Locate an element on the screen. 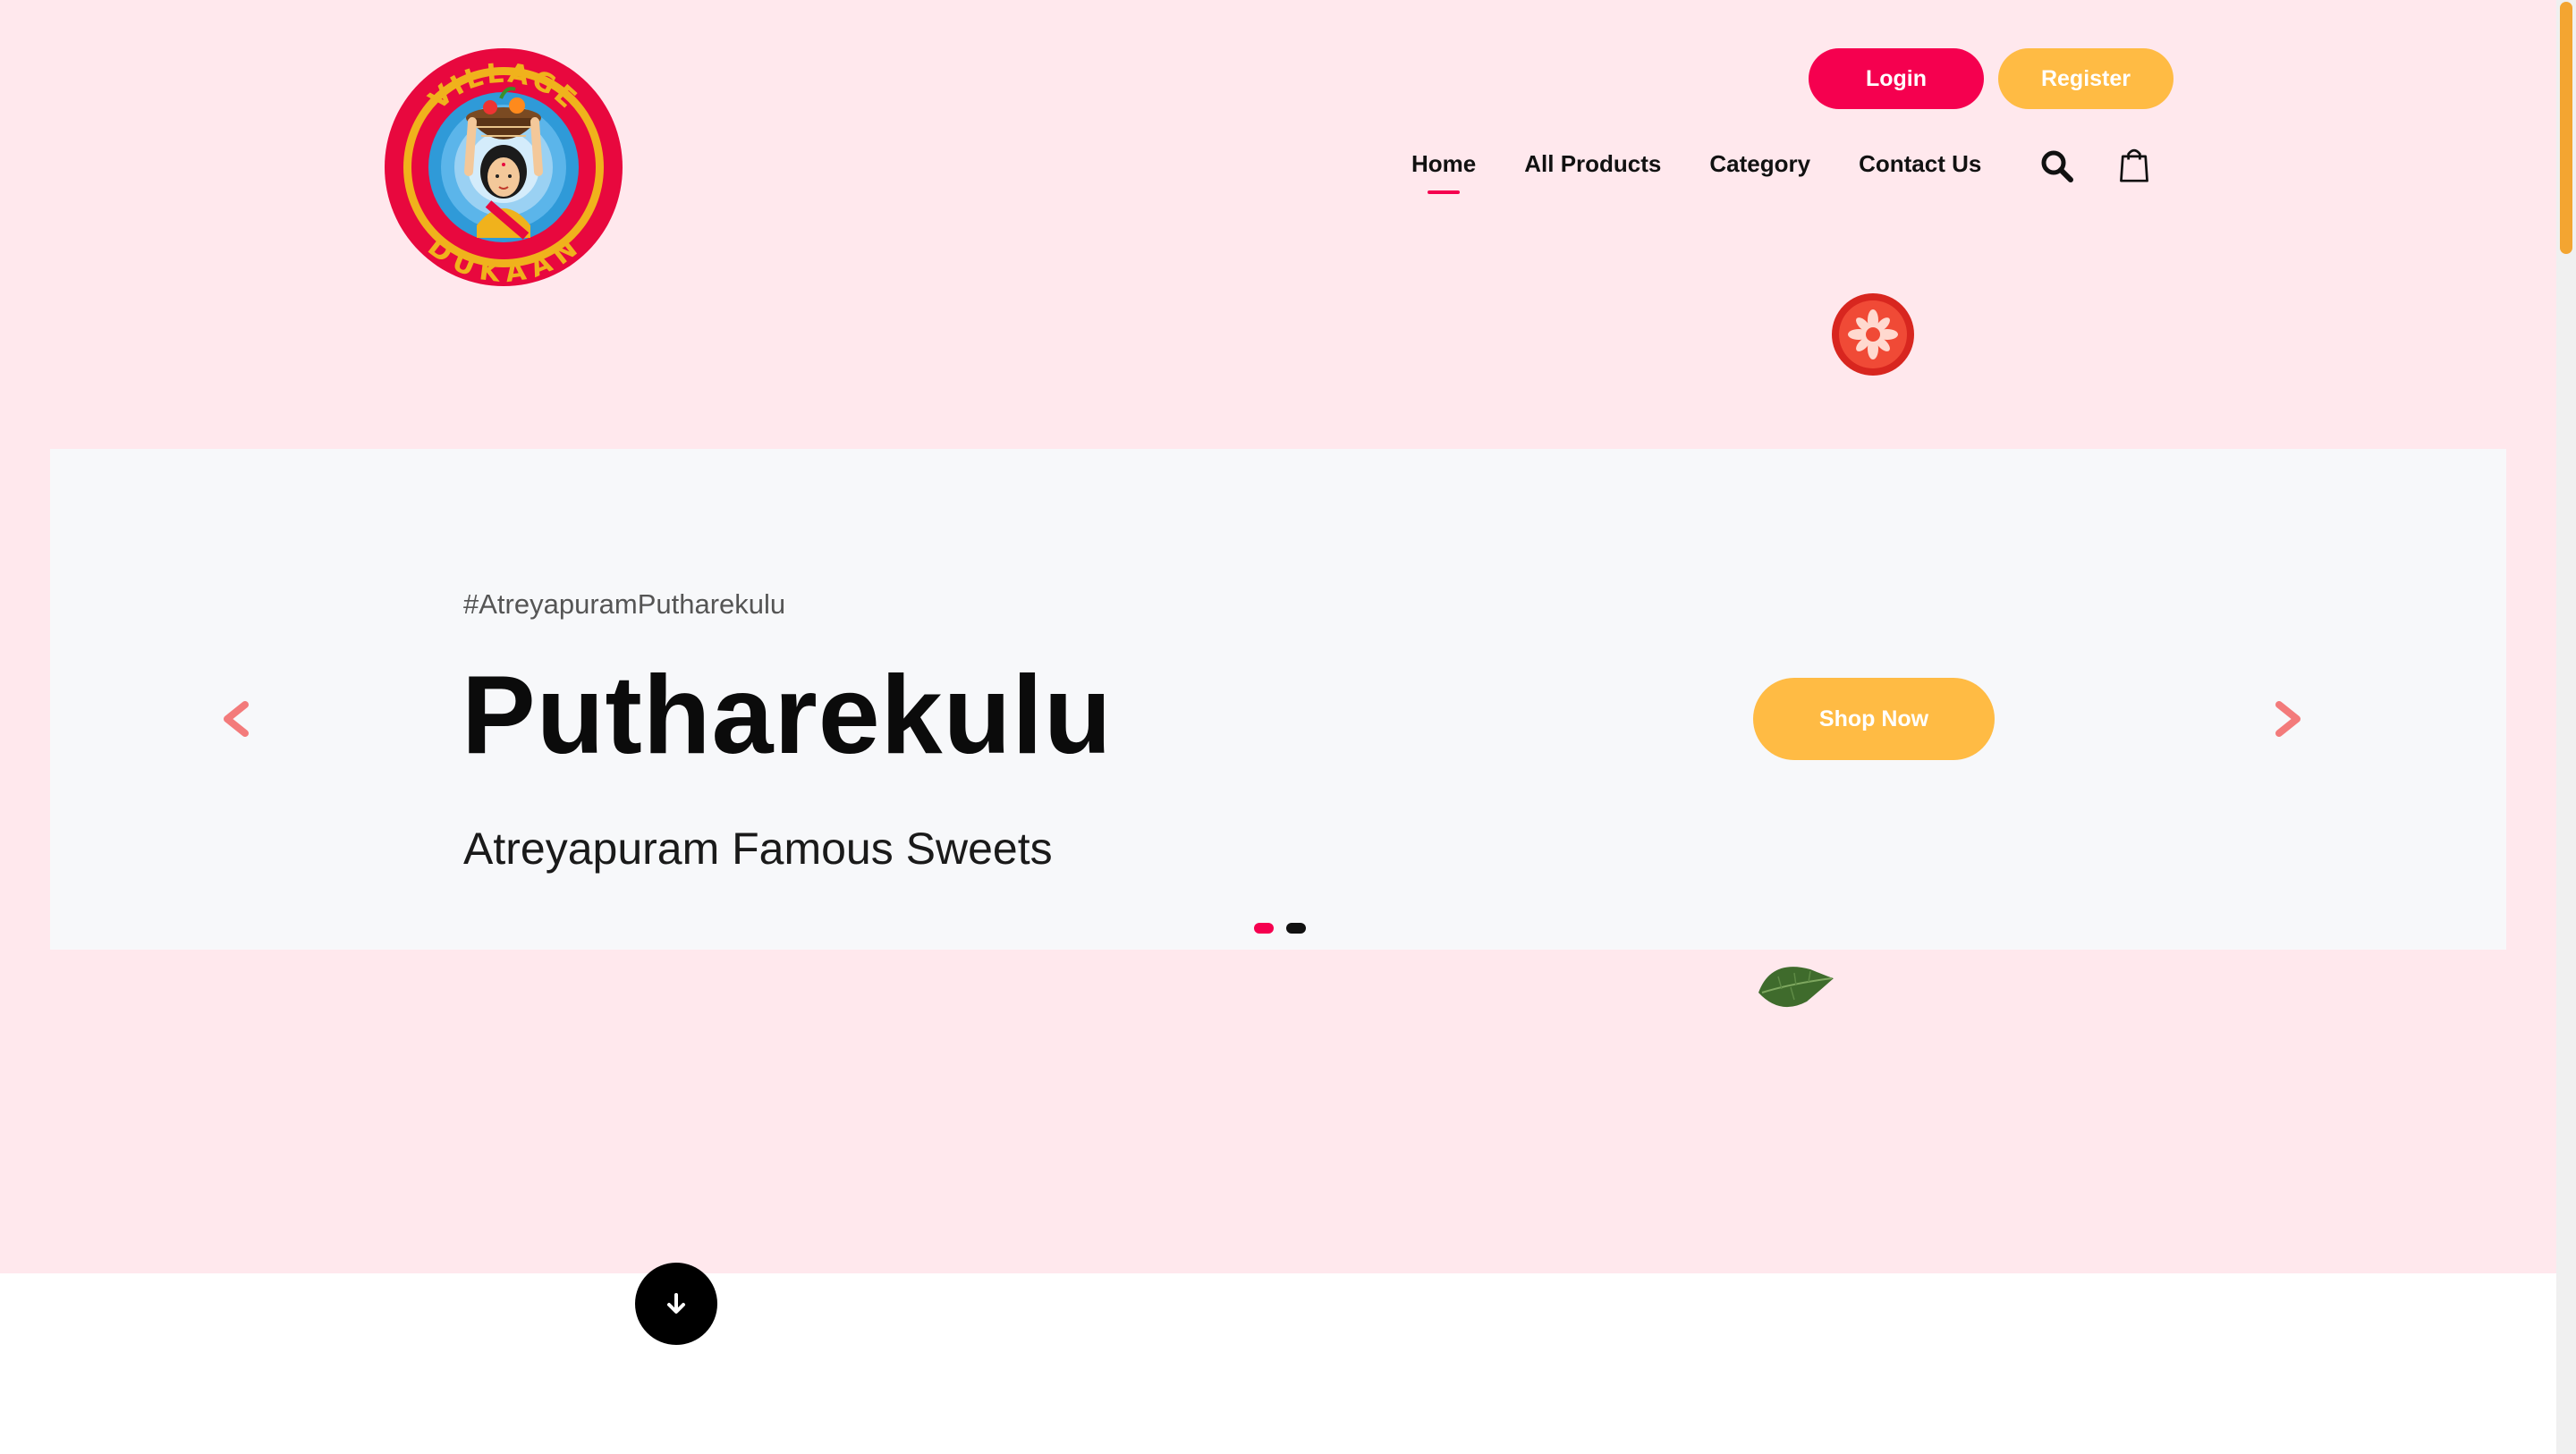  nav-category: Category is located at coordinates (1759, 164).